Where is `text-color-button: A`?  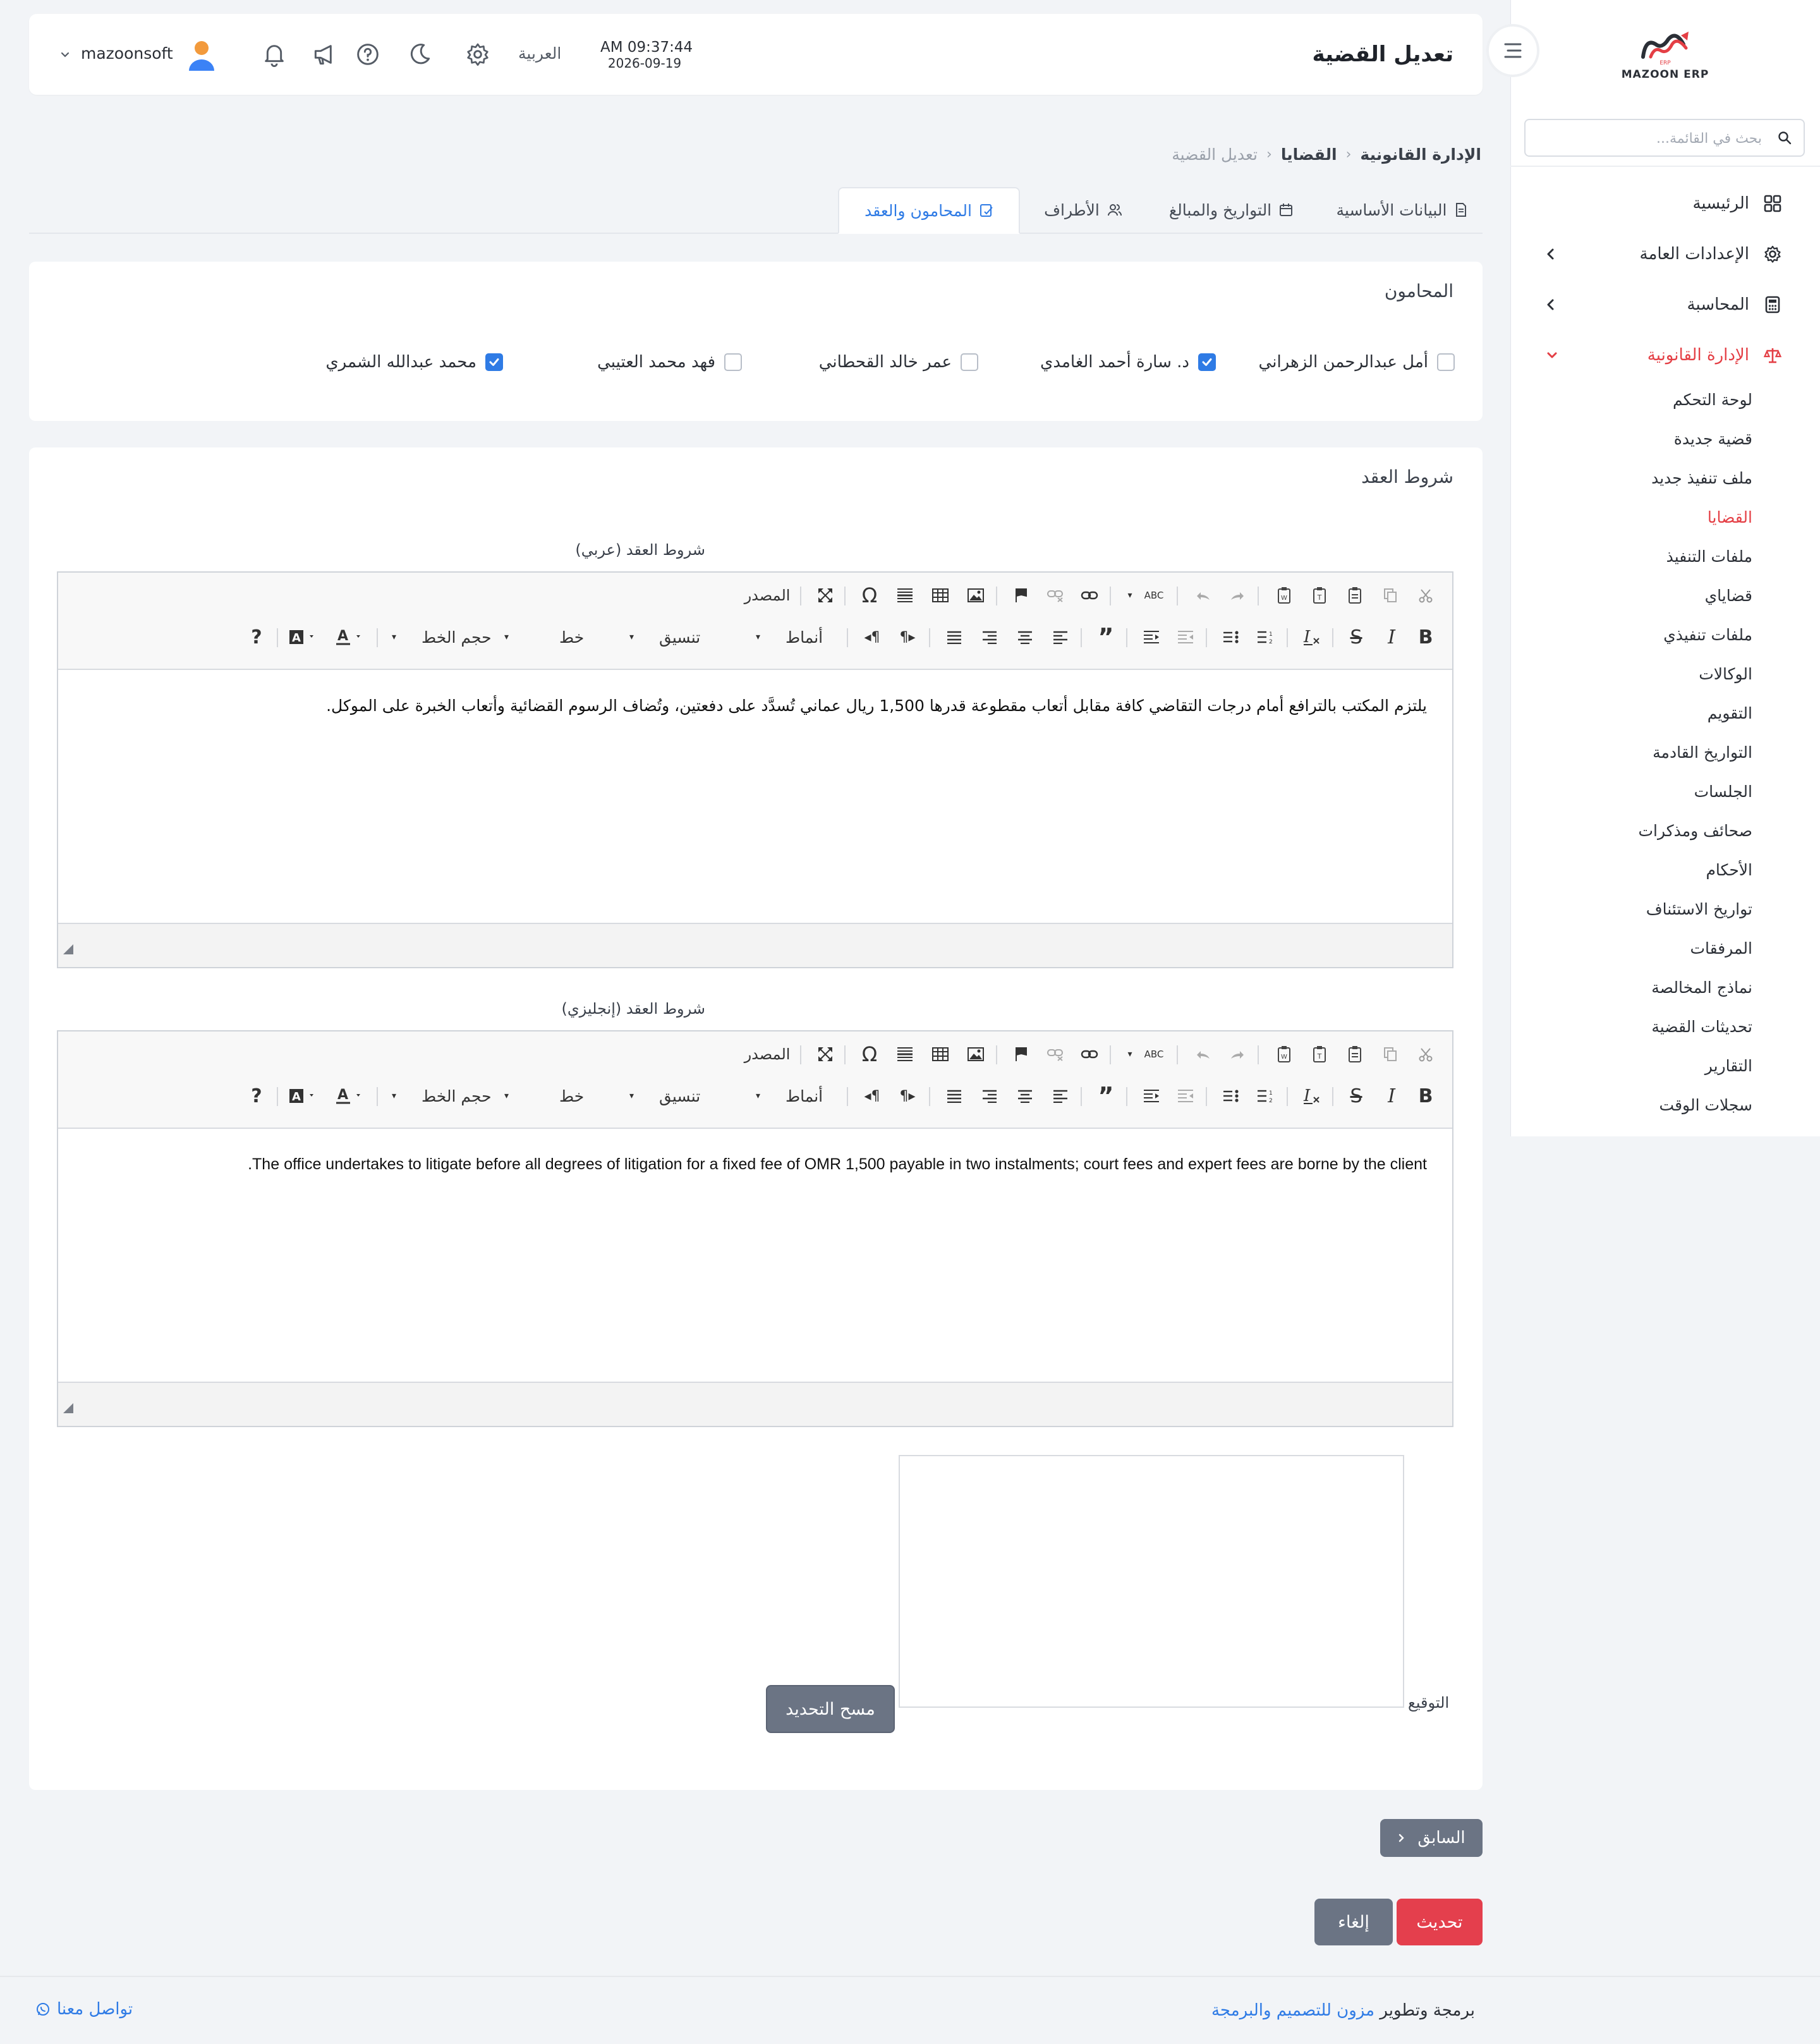 text-color-button: A is located at coordinates (351, 637).